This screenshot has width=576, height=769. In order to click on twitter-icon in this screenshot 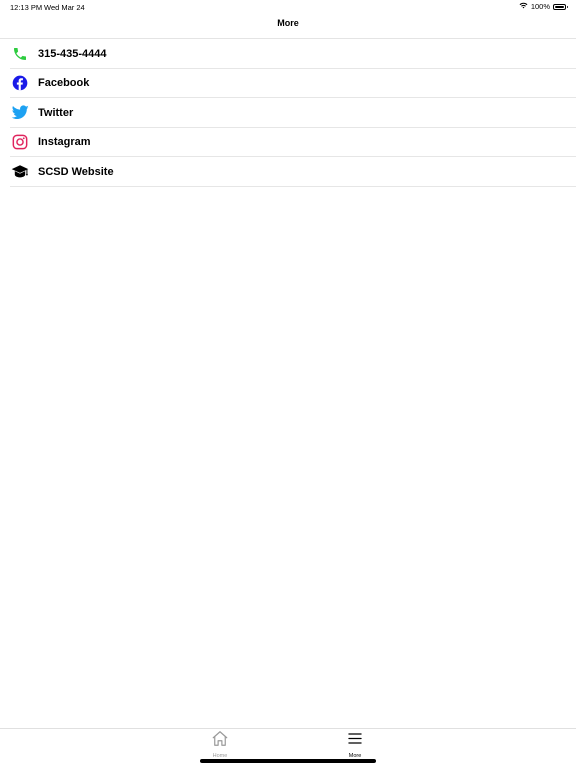, I will do `click(20, 113)`.